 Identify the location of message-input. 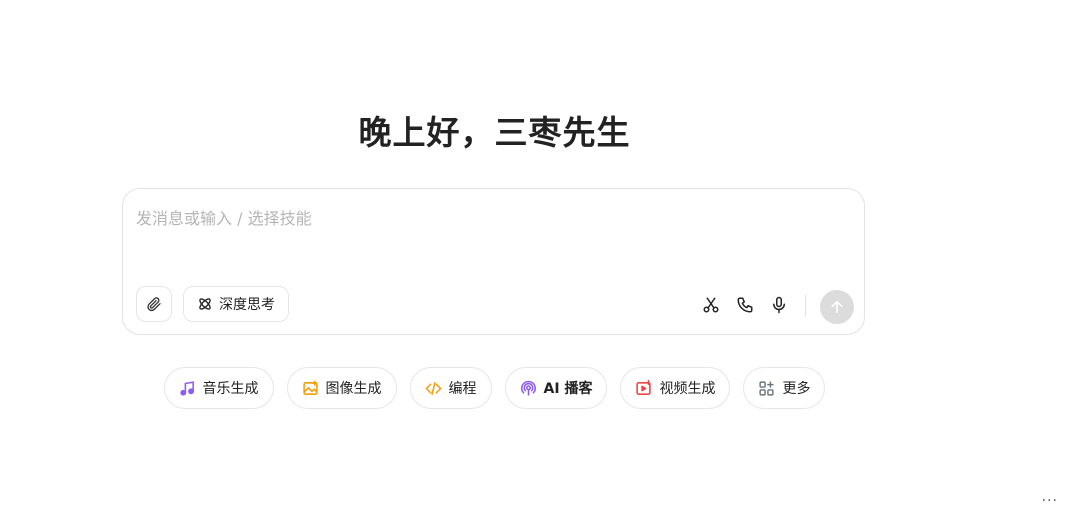
(493, 235).